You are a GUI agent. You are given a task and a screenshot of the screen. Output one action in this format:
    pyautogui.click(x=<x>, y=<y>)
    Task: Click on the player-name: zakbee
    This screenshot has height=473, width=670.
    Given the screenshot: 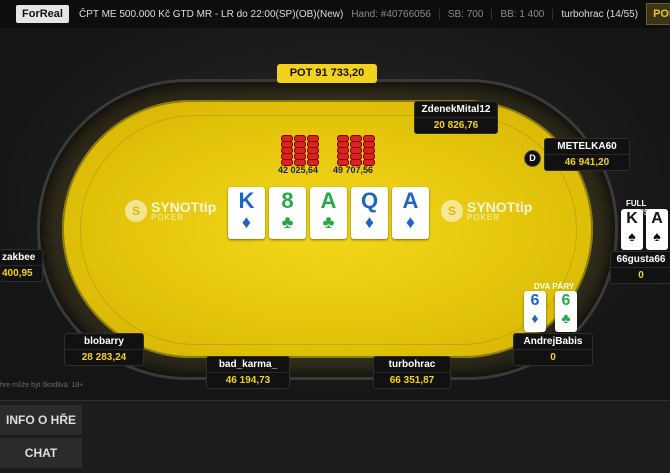 What is the action you would take?
    pyautogui.click(x=19, y=257)
    